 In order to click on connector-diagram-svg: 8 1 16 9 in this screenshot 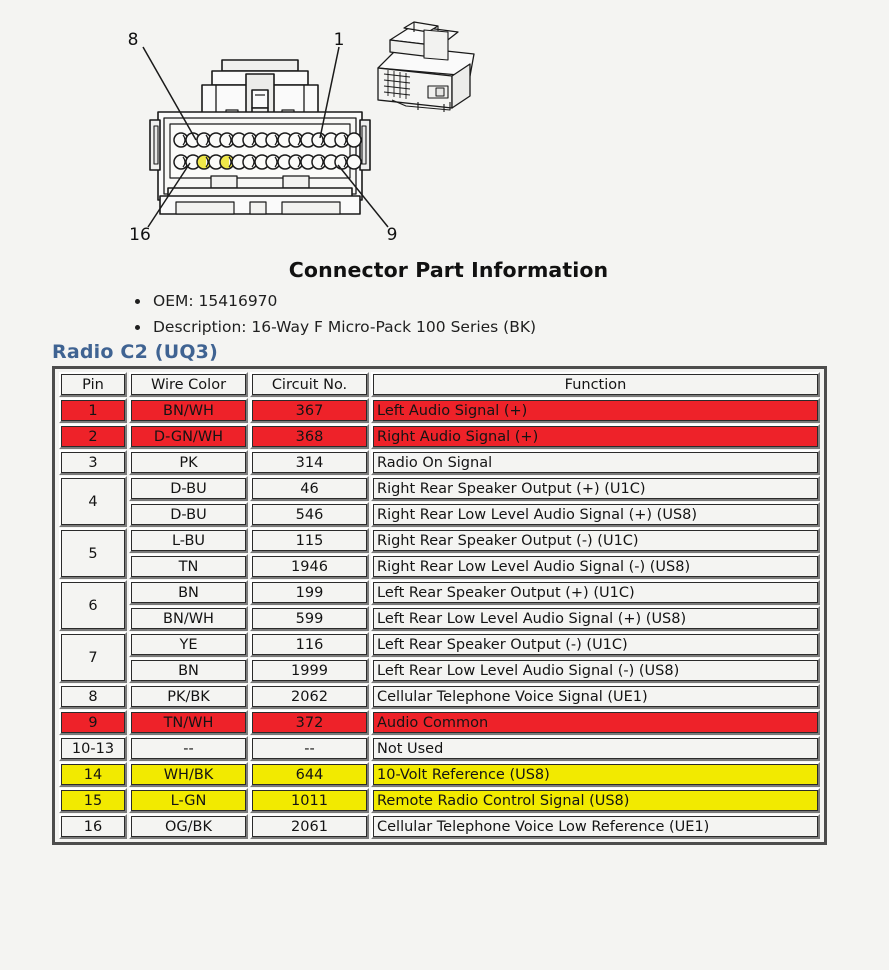, I will do `click(301, 133)`.